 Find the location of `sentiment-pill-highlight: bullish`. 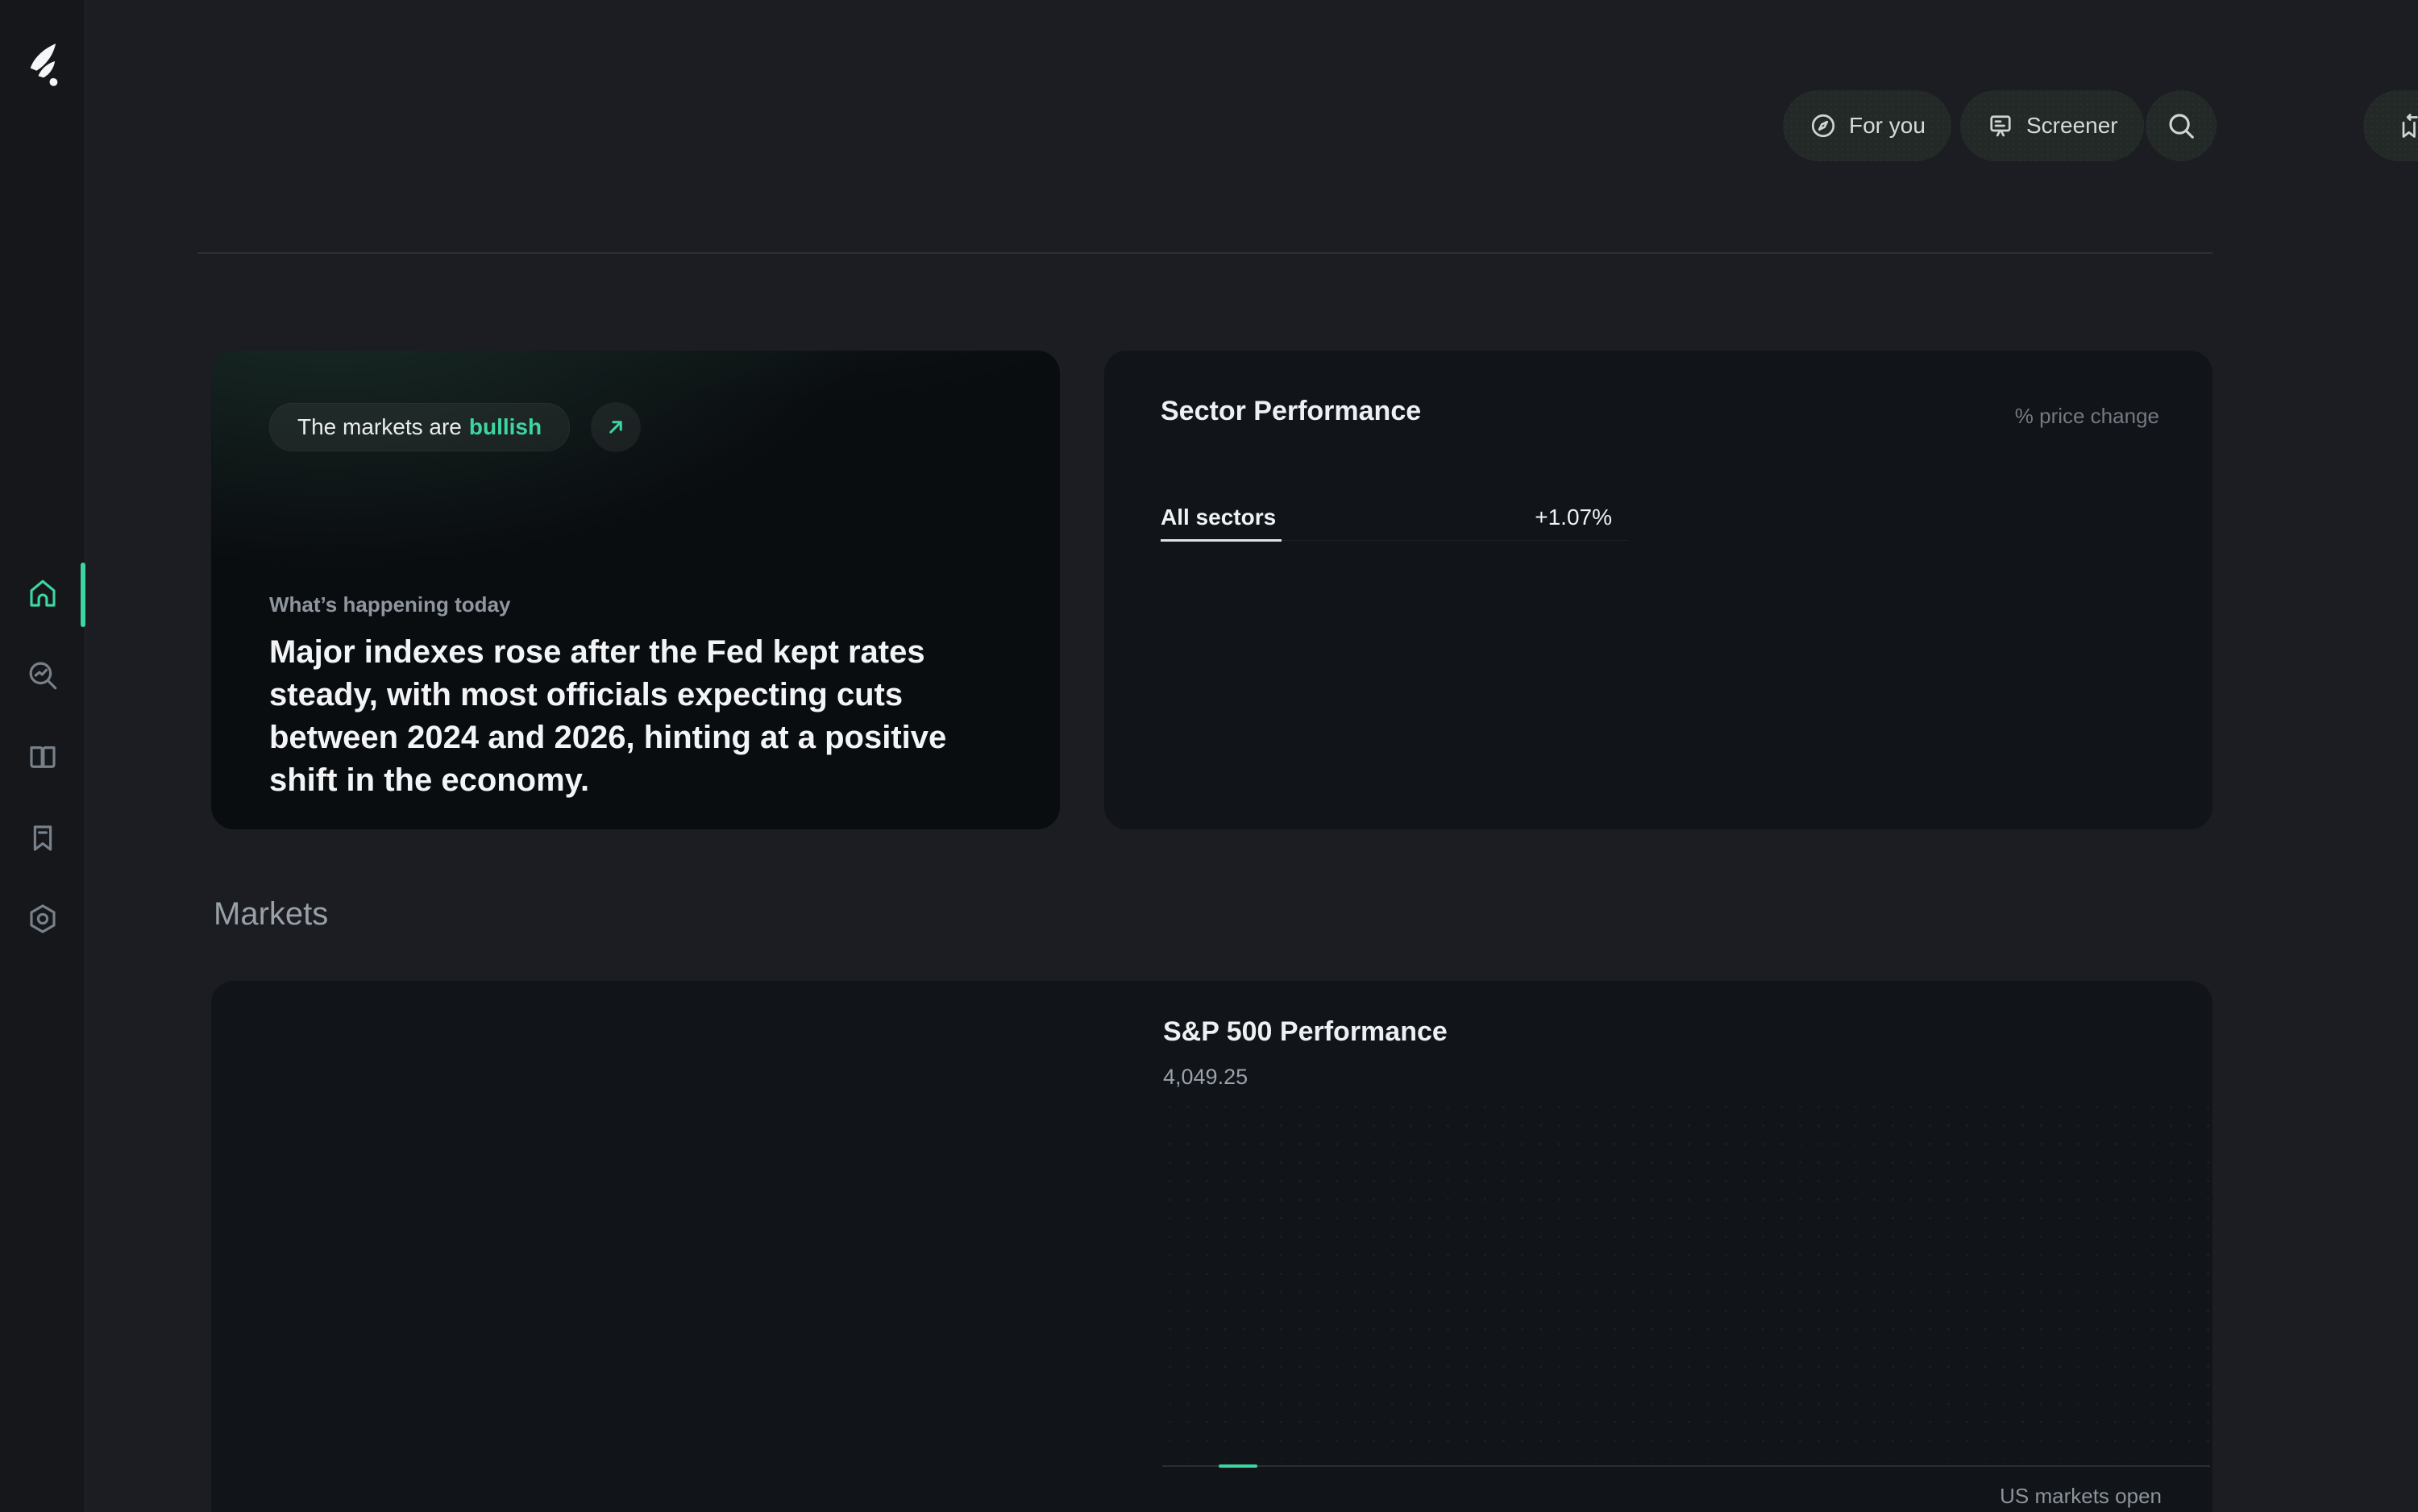

sentiment-pill-highlight: bullish is located at coordinates (505, 426).